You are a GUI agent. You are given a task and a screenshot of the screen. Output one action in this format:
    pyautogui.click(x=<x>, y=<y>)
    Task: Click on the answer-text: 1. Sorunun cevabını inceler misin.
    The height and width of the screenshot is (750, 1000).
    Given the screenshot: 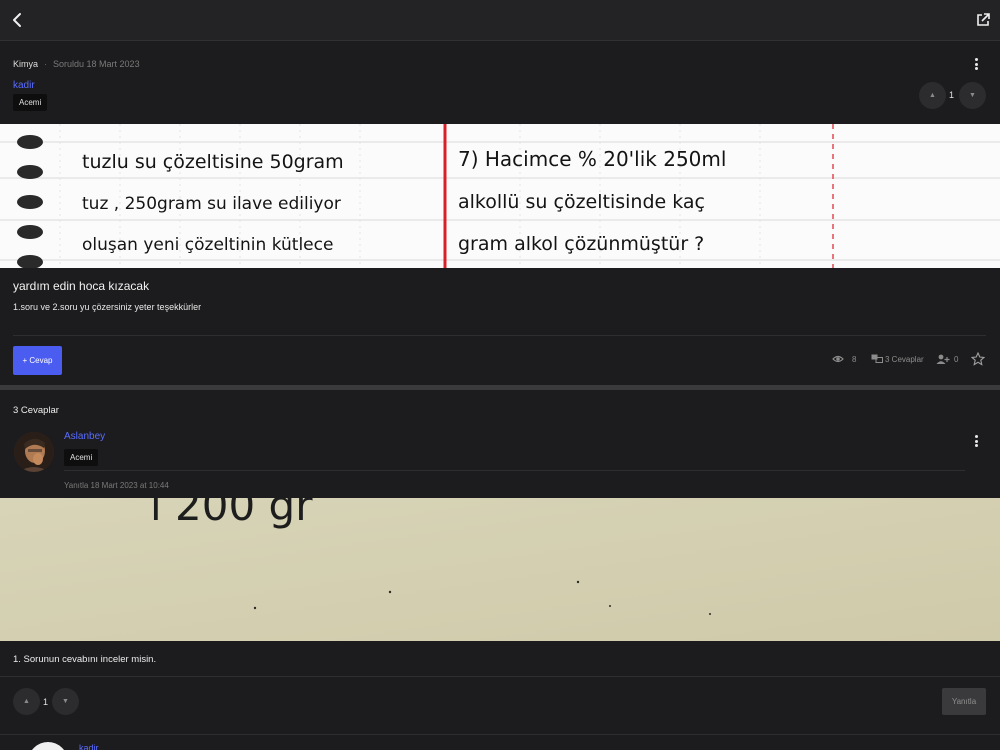 What is the action you would take?
    pyautogui.click(x=85, y=659)
    